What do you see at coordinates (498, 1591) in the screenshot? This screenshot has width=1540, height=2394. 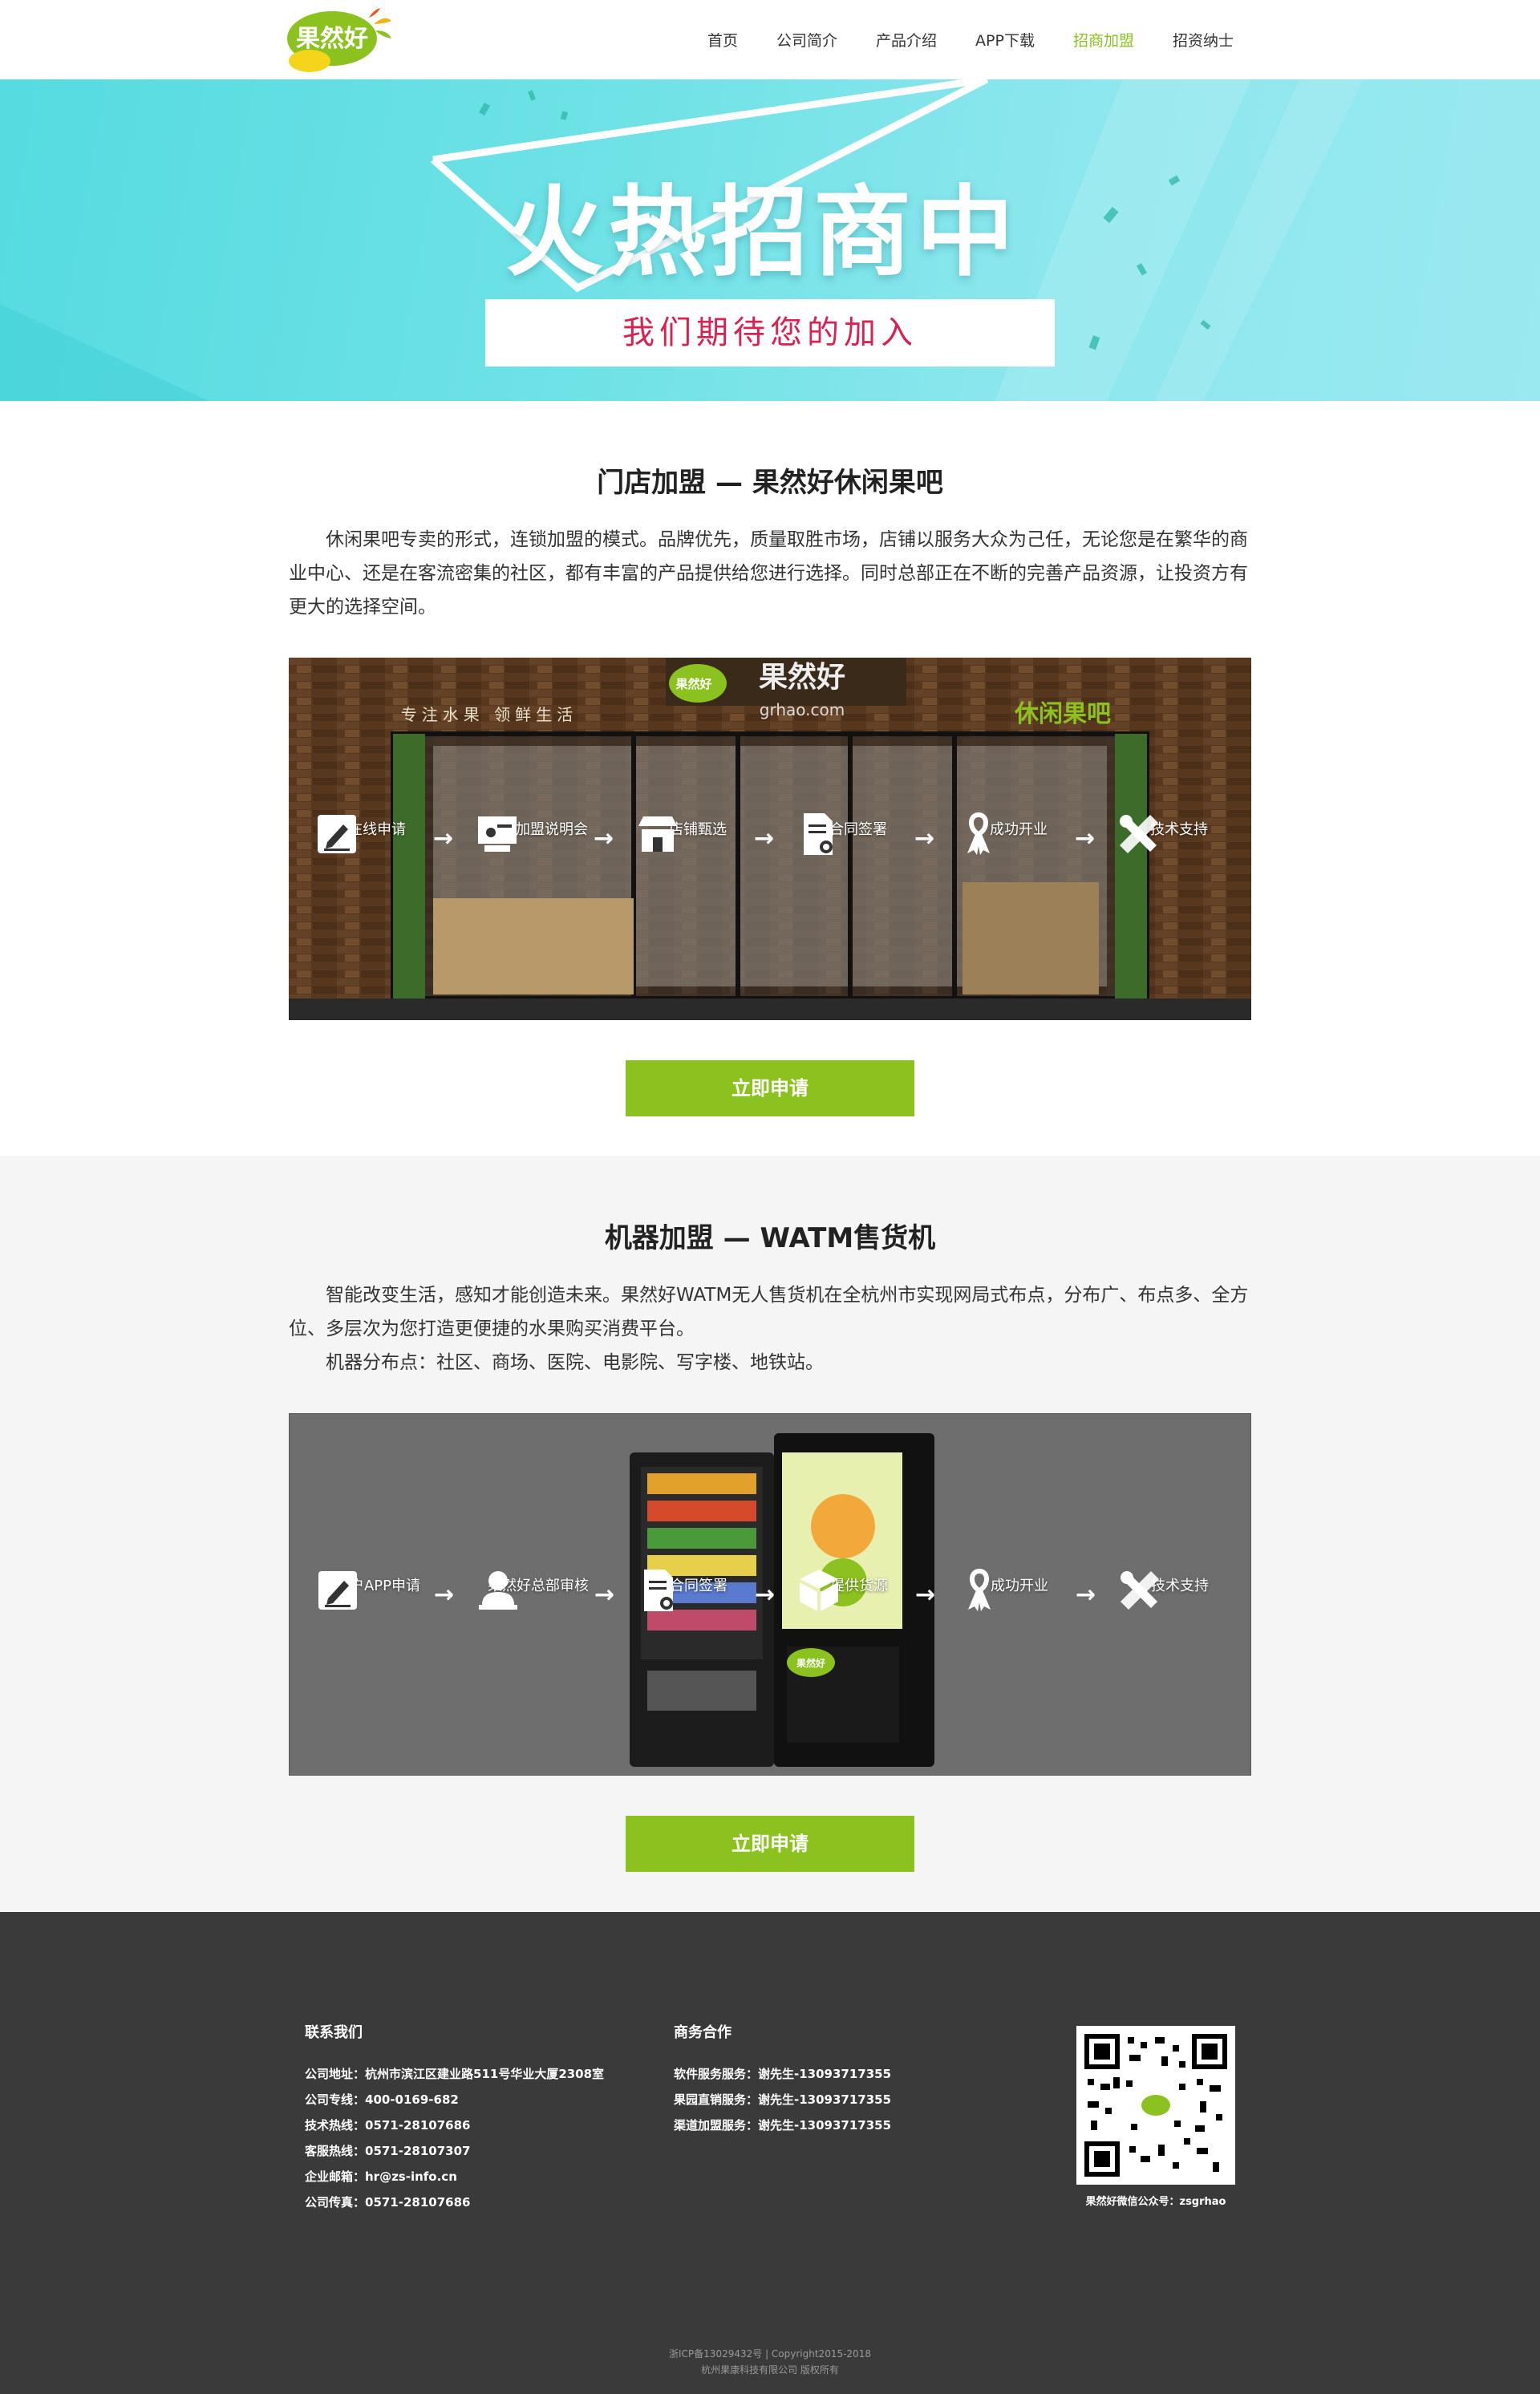 I see `user-icon` at bounding box center [498, 1591].